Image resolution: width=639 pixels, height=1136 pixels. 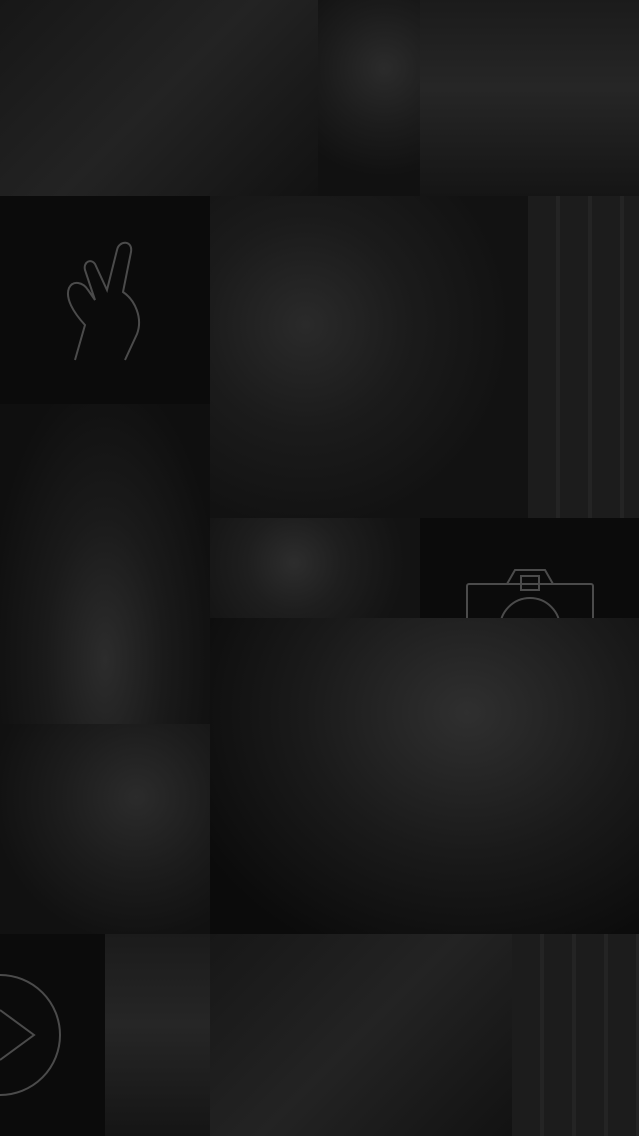 I want to click on photo-man-helmet, so click(x=369, y=357).